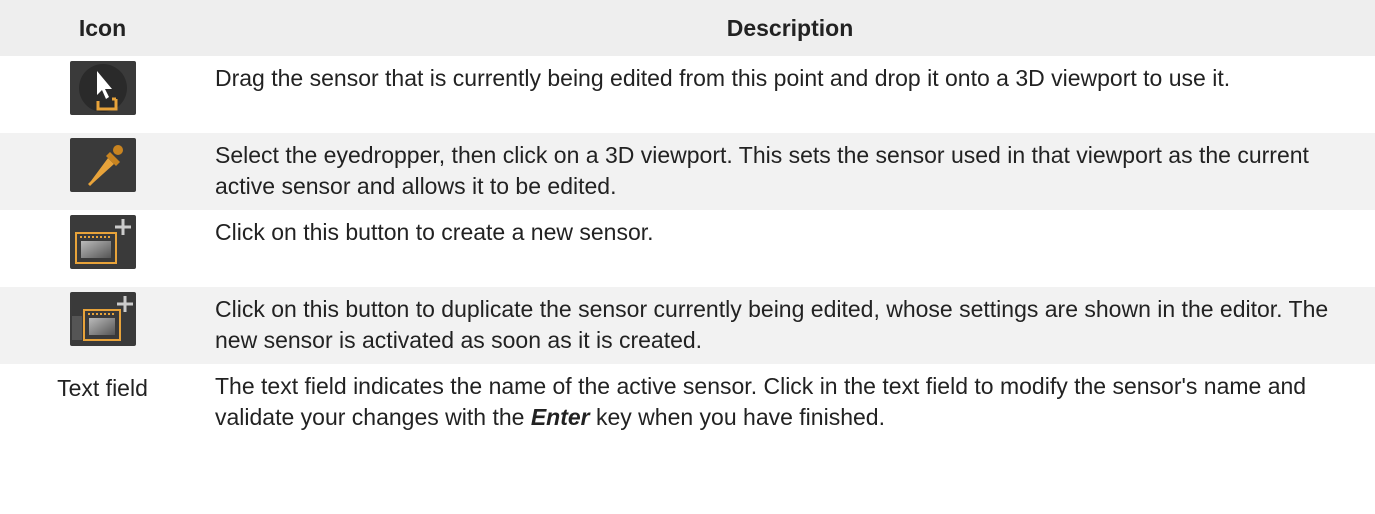  Describe the element at coordinates (102, 88) in the screenshot. I see `drag-sensor-icon` at that location.